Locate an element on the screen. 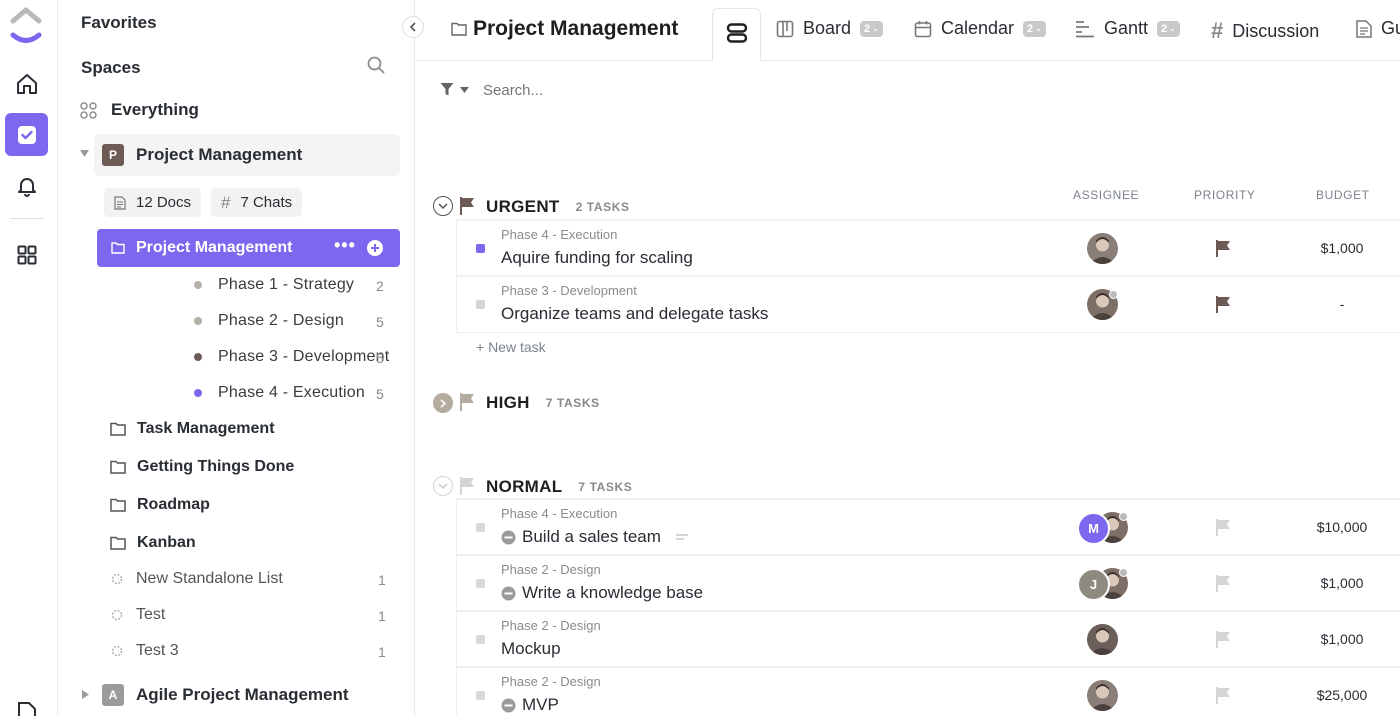 The height and width of the screenshot is (716, 1400). task-row: Phase 2 - Design Mockup $1,000 is located at coordinates (928, 639).